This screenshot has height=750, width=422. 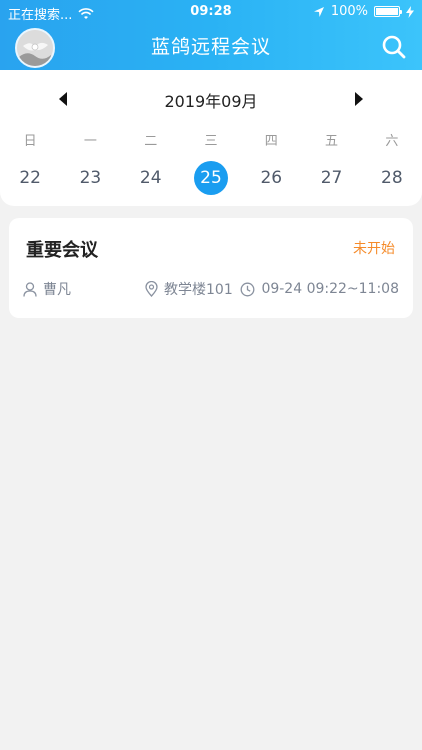 What do you see at coordinates (359, 99) in the screenshot?
I see `next-month-icon` at bounding box center [359, 99].